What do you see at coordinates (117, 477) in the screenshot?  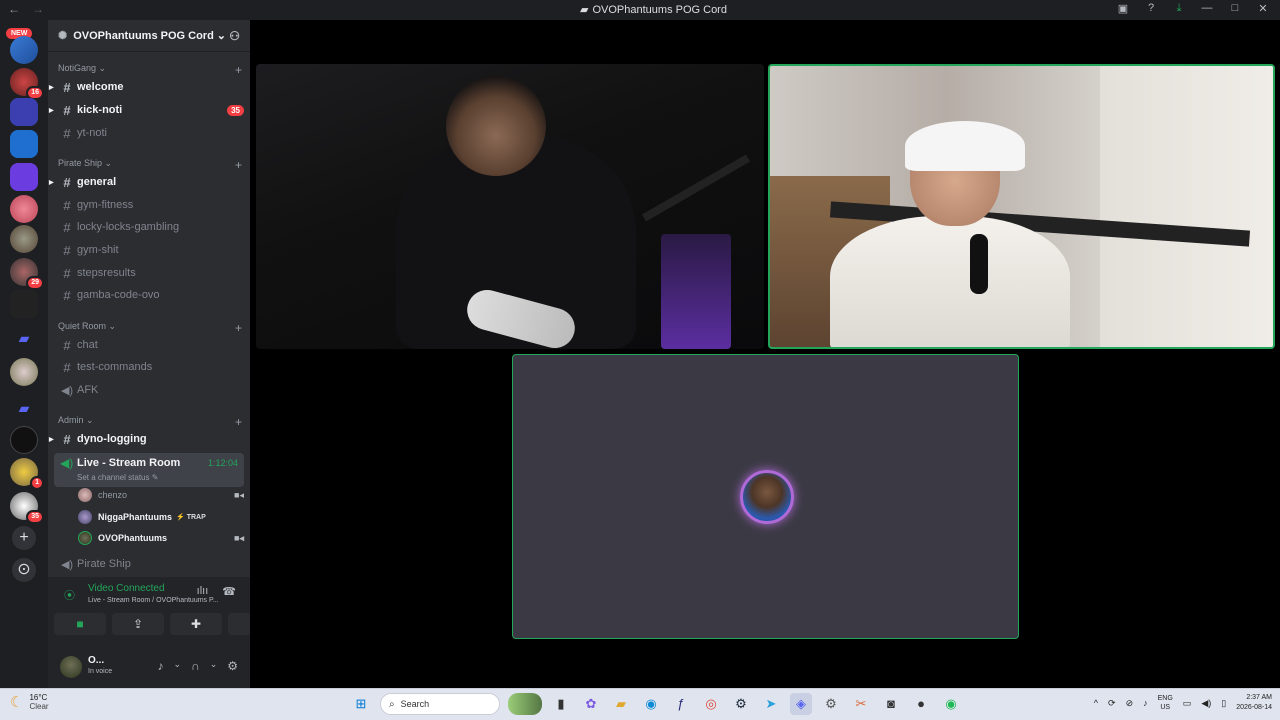 I see `channel-status: Set a channel status ✎` at bounding box center [117, 477].